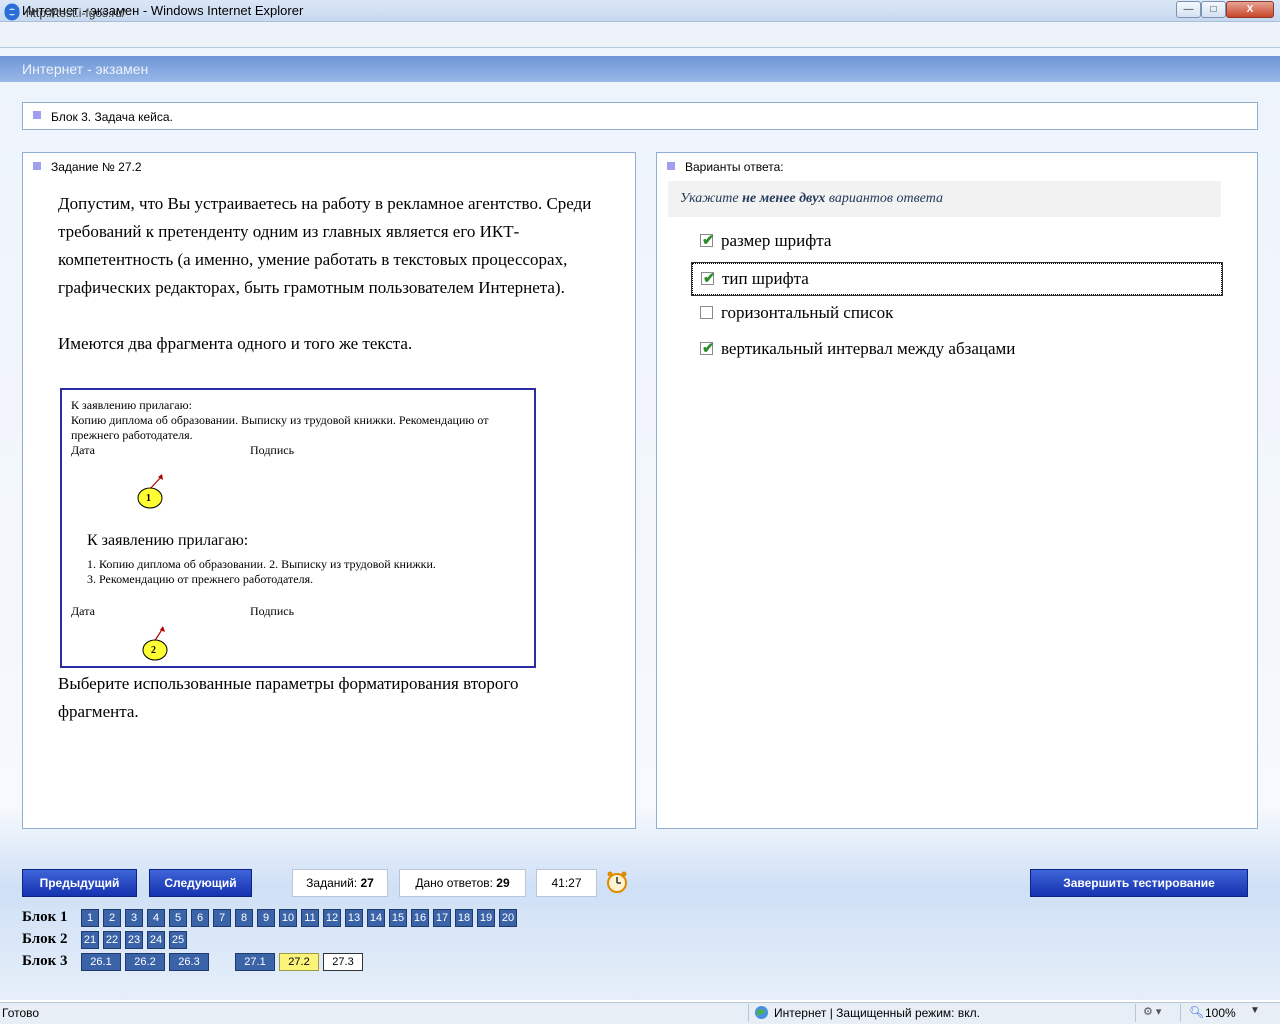 This screenshot has width=1280, height=1024. Describe the element at coordinates (145, 962) in the screenshot. I see `question-button: 26.2` at that location.